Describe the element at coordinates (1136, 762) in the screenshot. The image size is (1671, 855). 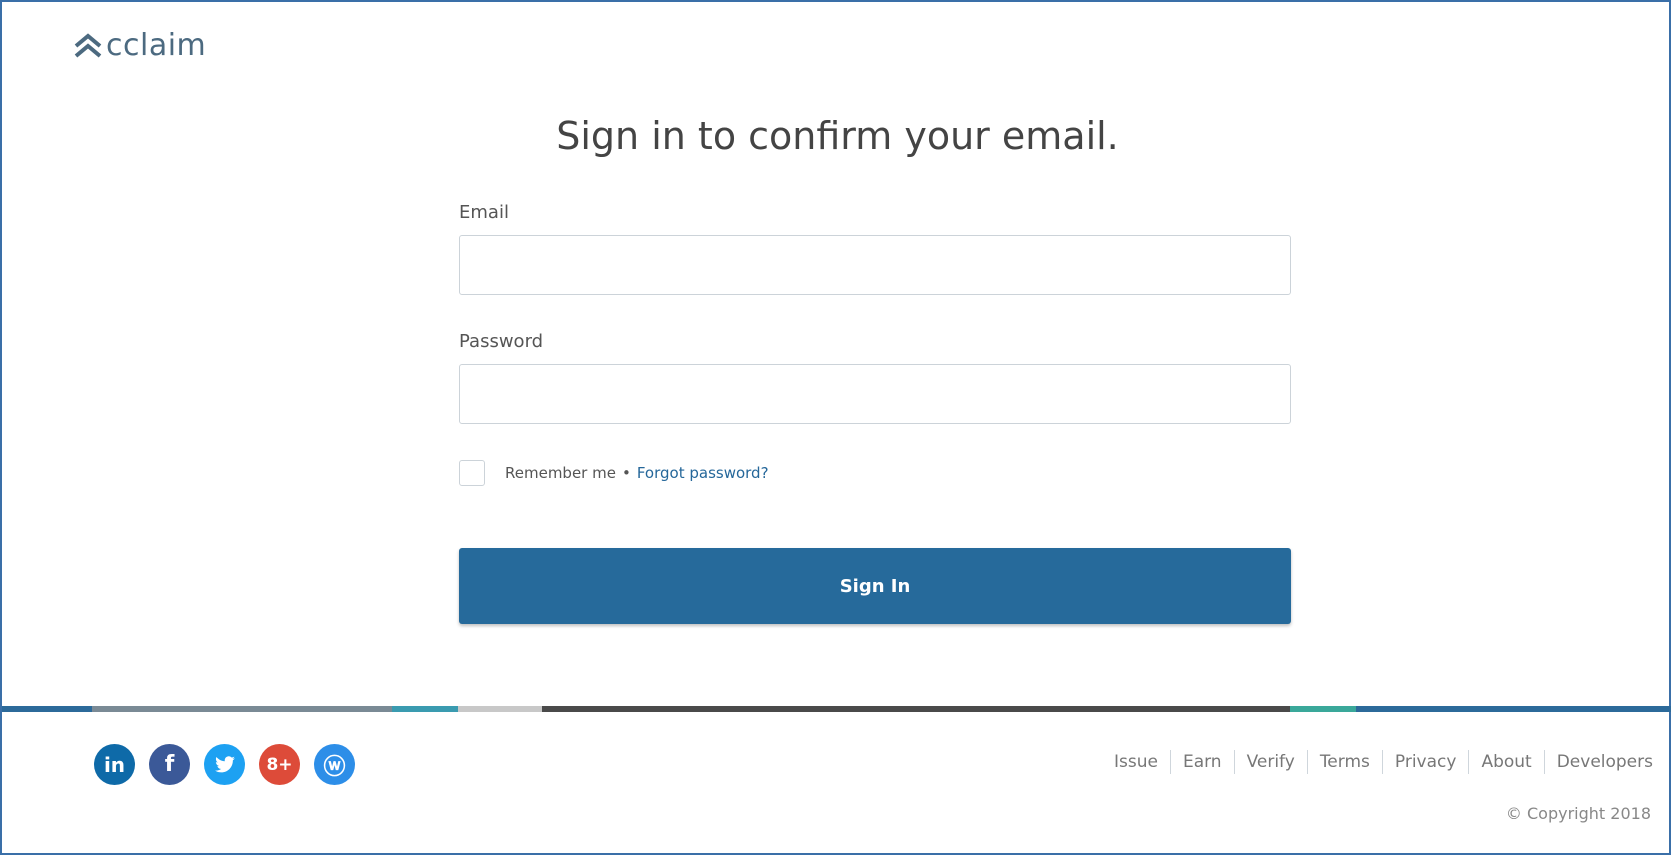
I see `footer-link-issue: Issue` at that location.